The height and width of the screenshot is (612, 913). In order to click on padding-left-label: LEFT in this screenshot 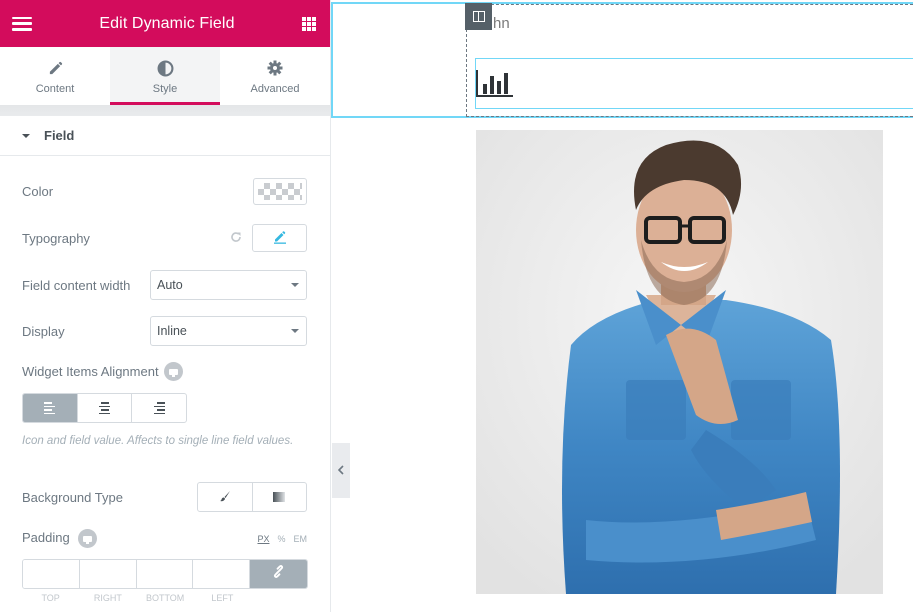, I will do `click(222, 598)`.